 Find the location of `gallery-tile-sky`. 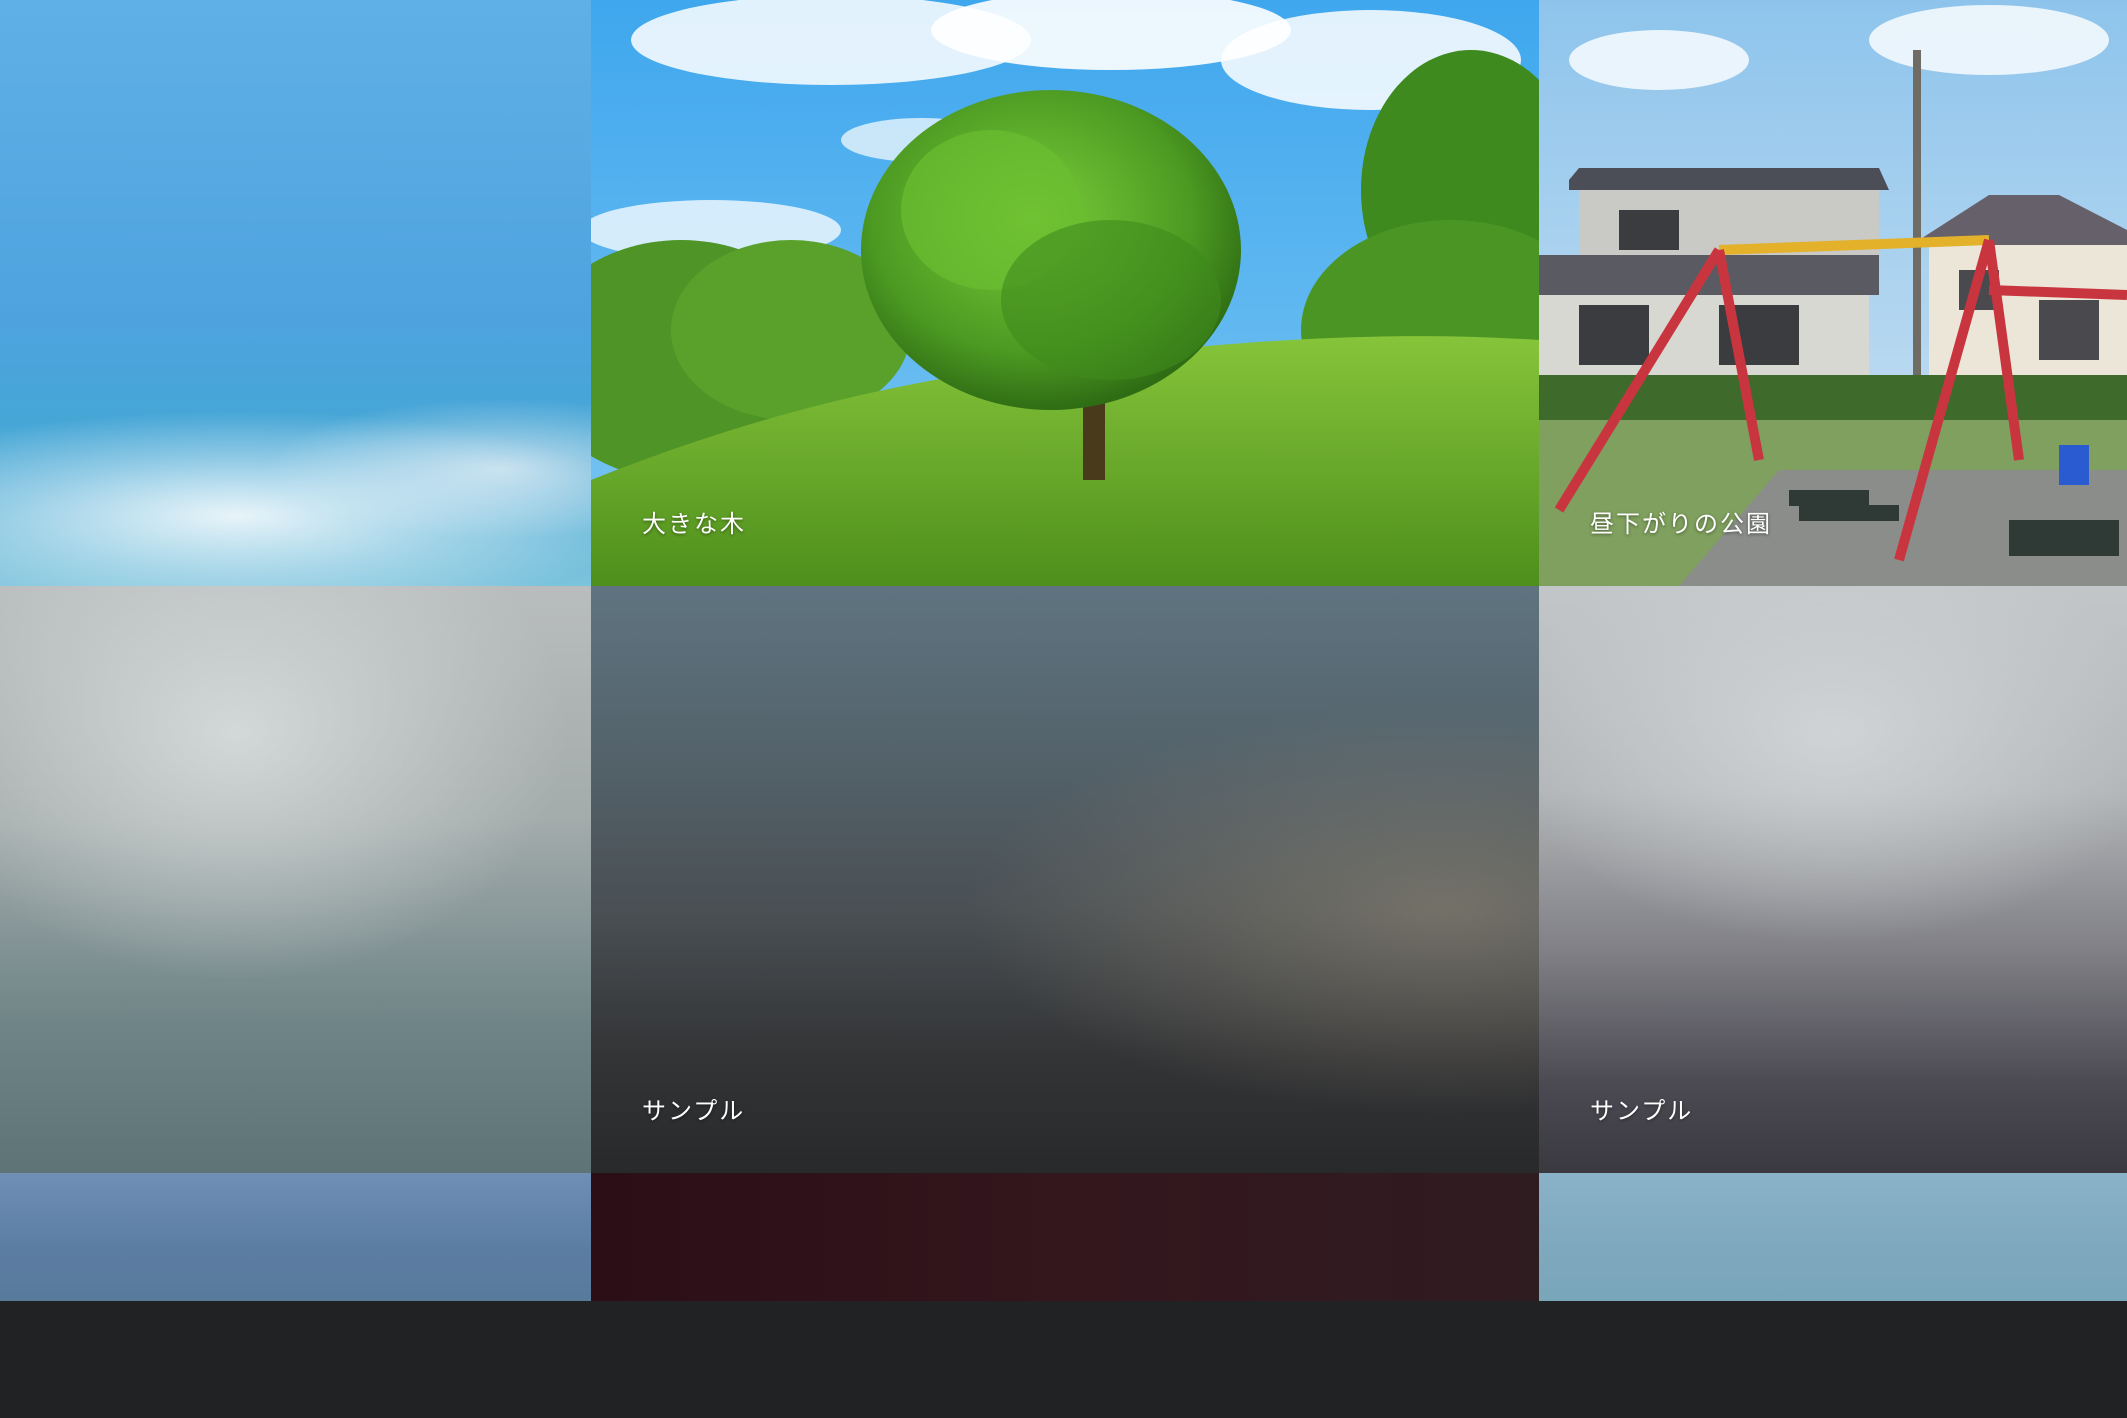

gallery-tile-sky is located at coordinates (295, 293).